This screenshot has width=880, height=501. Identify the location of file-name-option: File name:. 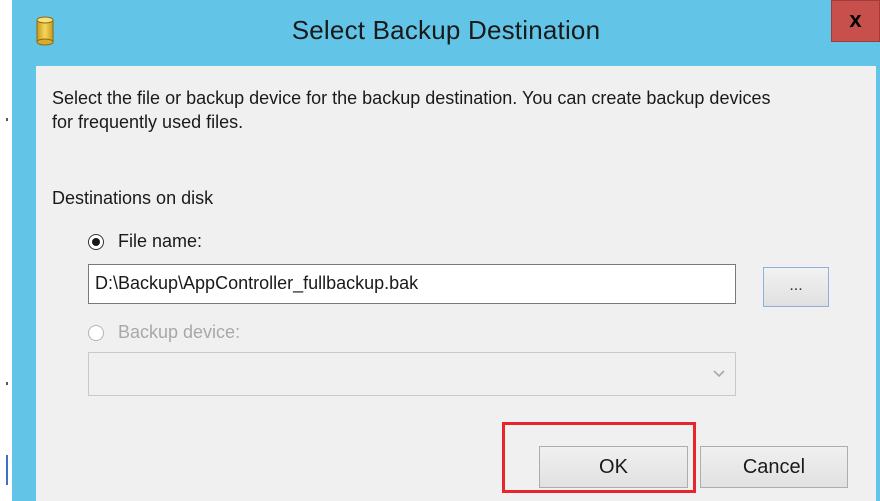
(145, 241).